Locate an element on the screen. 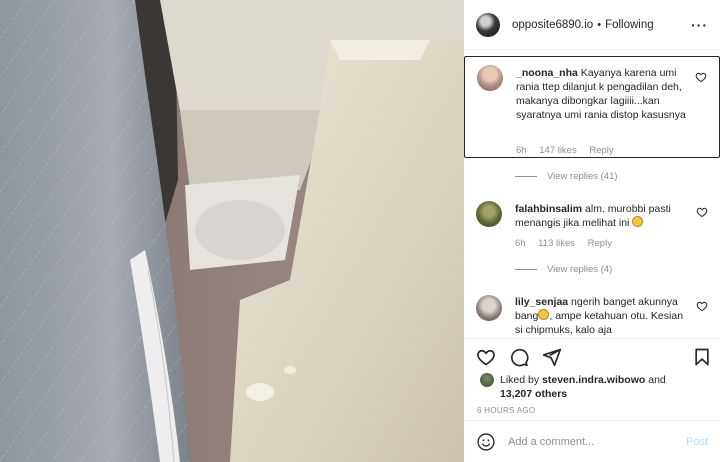 This screenshot has height=462, width=720. emoji-picker-button is located at coordinates (486, 442).